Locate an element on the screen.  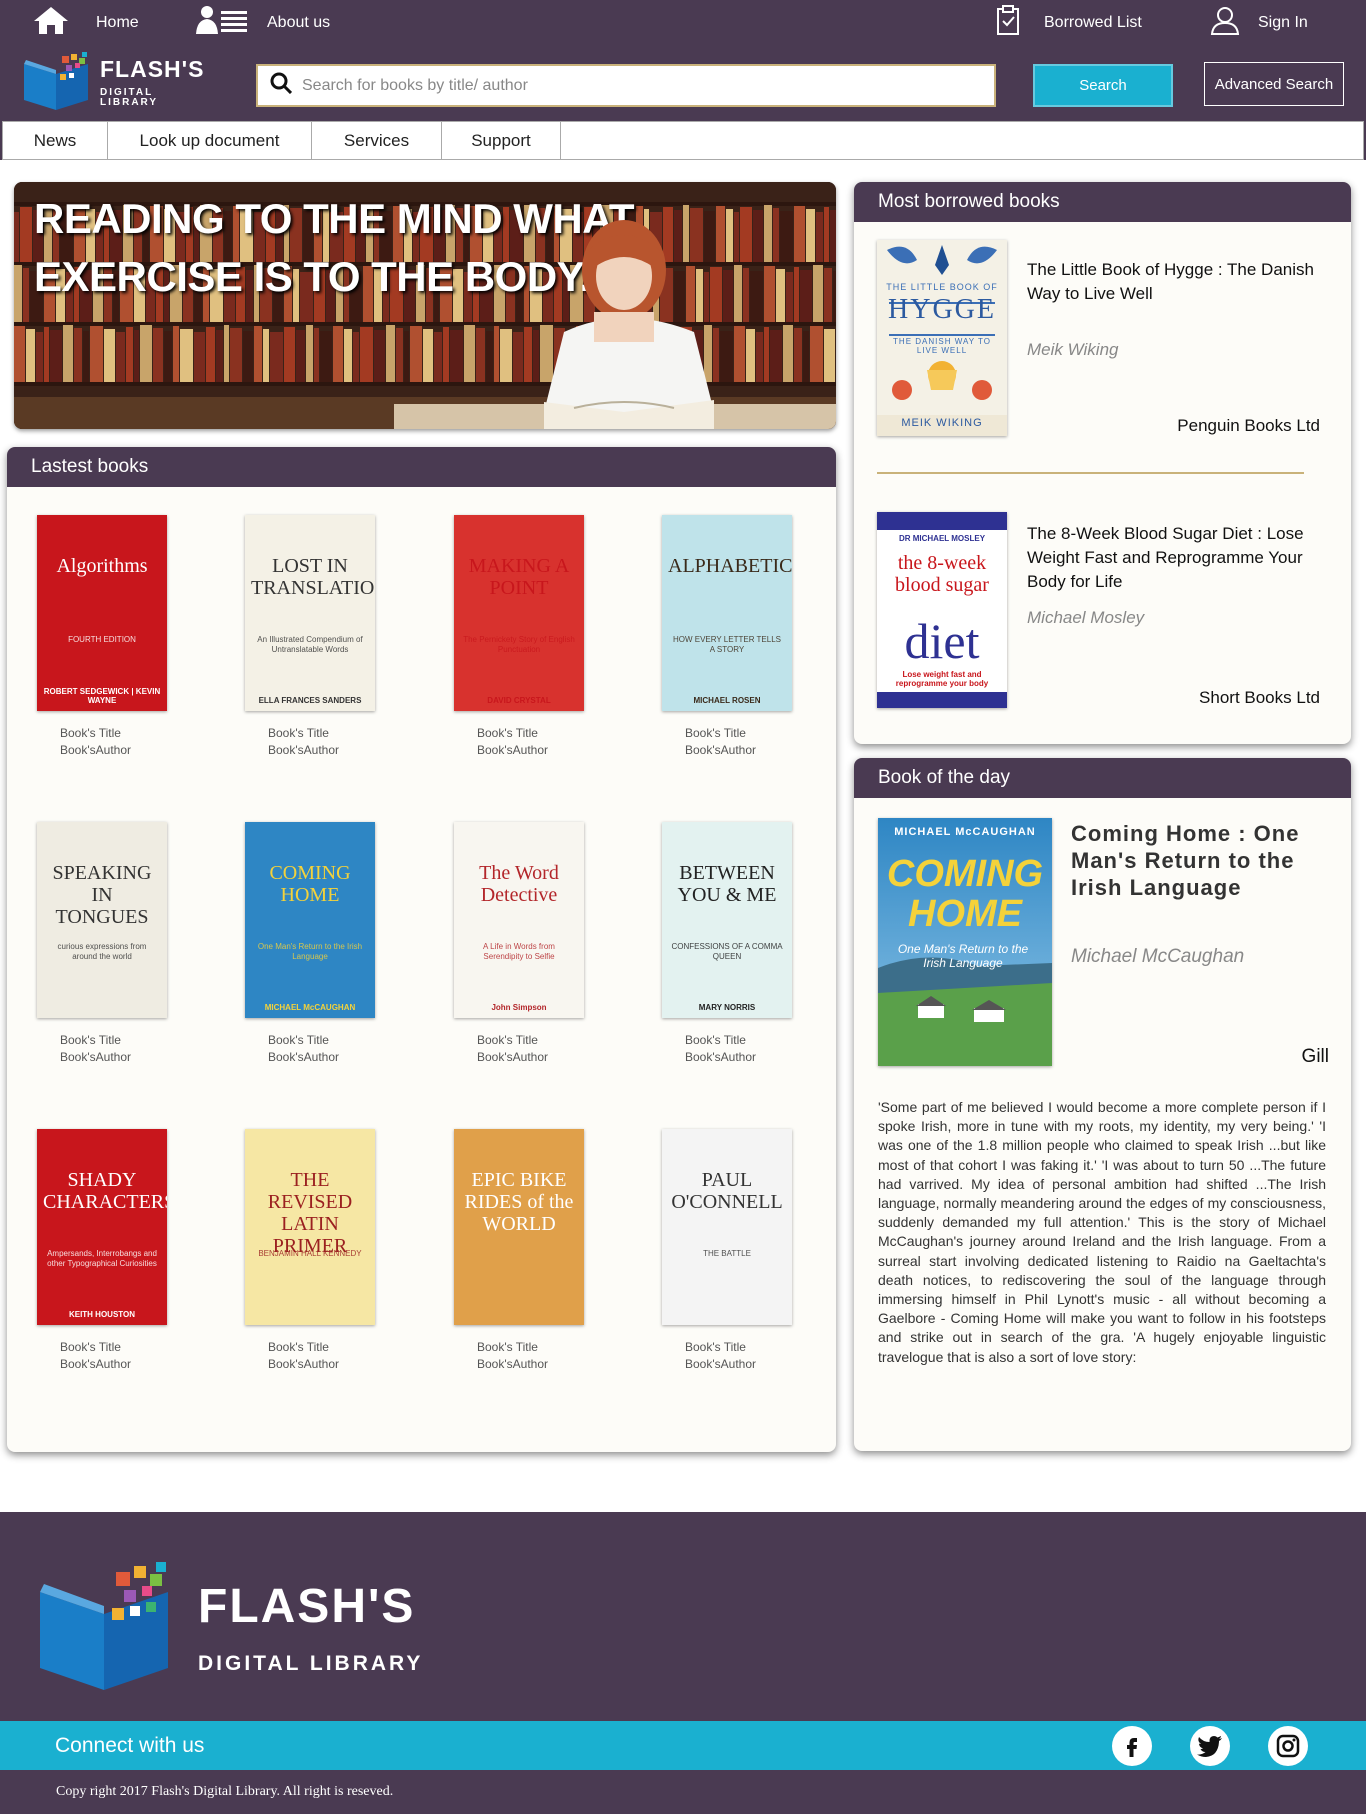
book-cover-author: MICHAEL ROSEN is located at coordinates (727, 700).